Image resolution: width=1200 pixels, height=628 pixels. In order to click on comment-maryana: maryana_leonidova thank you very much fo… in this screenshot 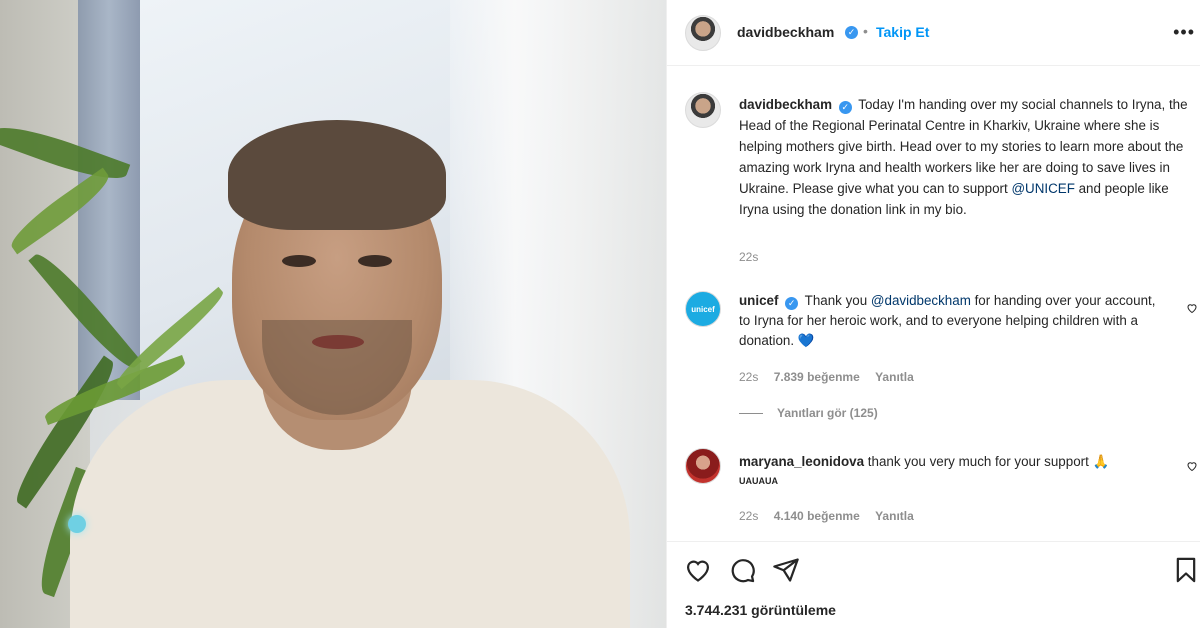, I will do `click(954, 462)`.